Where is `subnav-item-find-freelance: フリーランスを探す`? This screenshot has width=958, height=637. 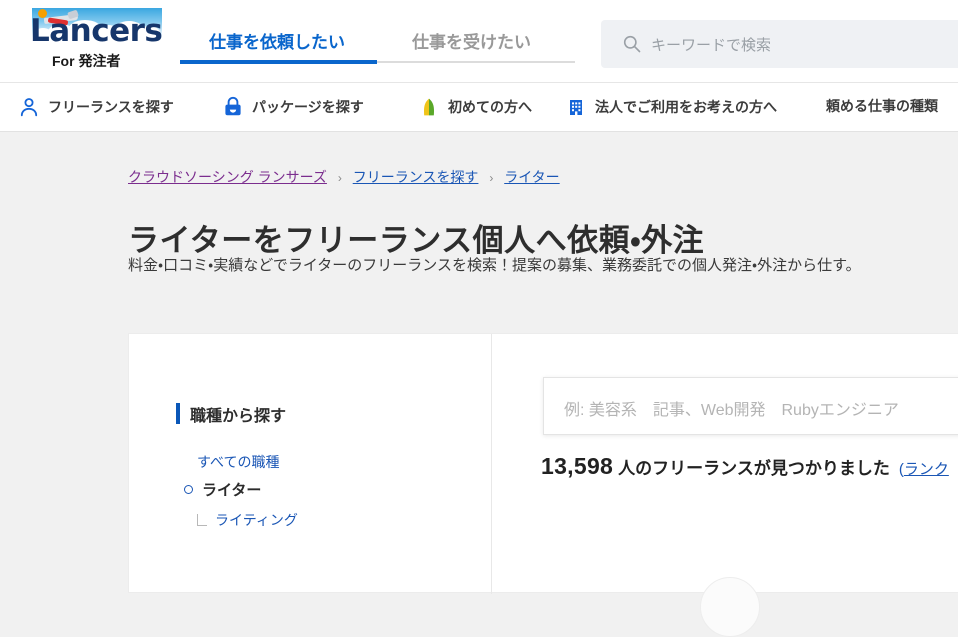 subnav-item-find-freelance: フリーランスを探す is located at coordinates (96, 107).